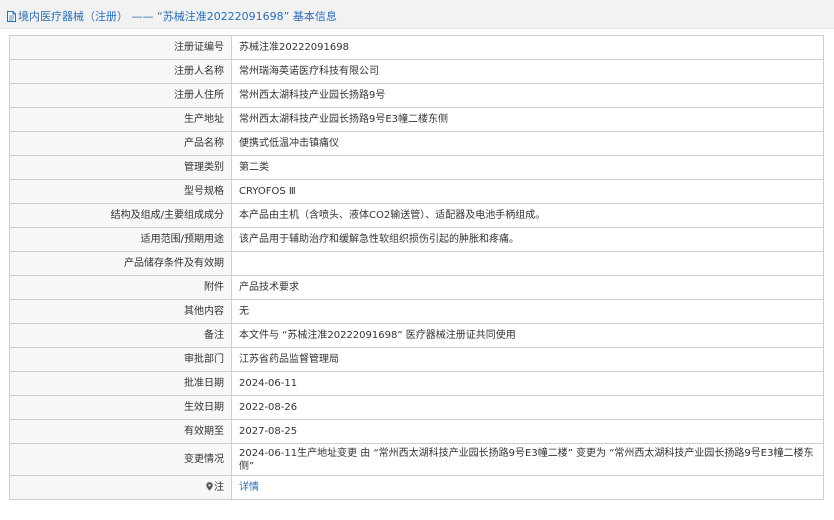 The height and width of the screenshot is (520, 834). Describe the element at coordinates (120, 47) in the screenshot. I see `row-label-reg-number: 注册证编号` at that location.